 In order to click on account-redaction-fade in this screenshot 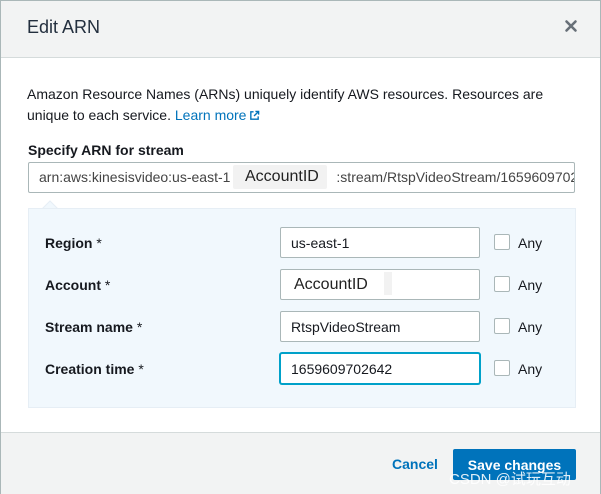, I will do `click(388, 283)`.